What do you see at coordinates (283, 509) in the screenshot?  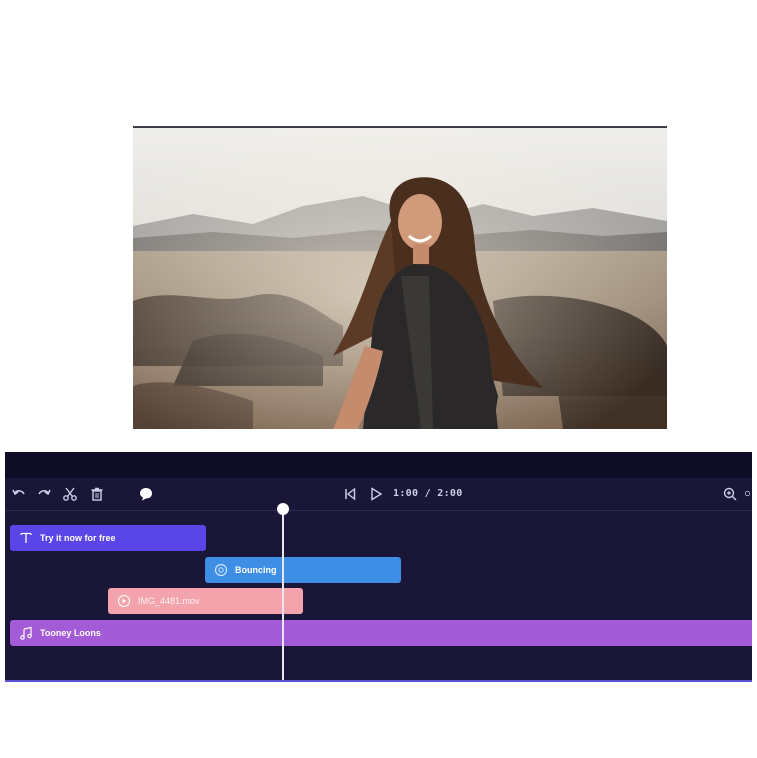 I see `playhead-handle` at bounding box center [283, 509].